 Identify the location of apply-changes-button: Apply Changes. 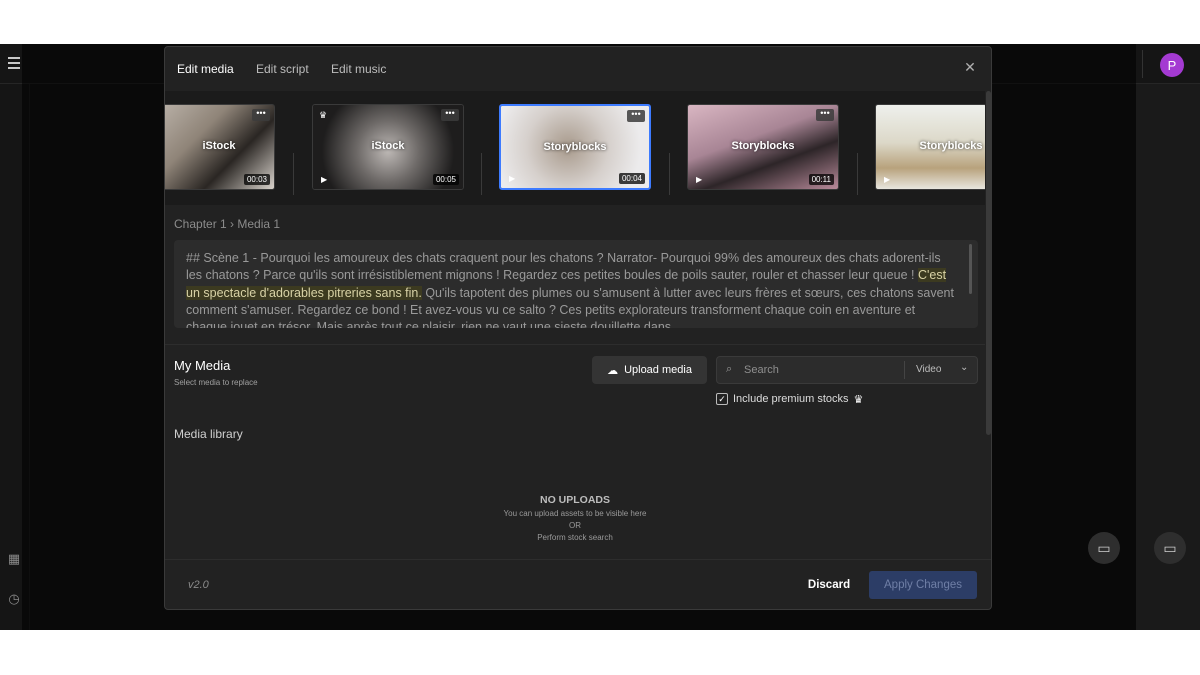
(923, 585).